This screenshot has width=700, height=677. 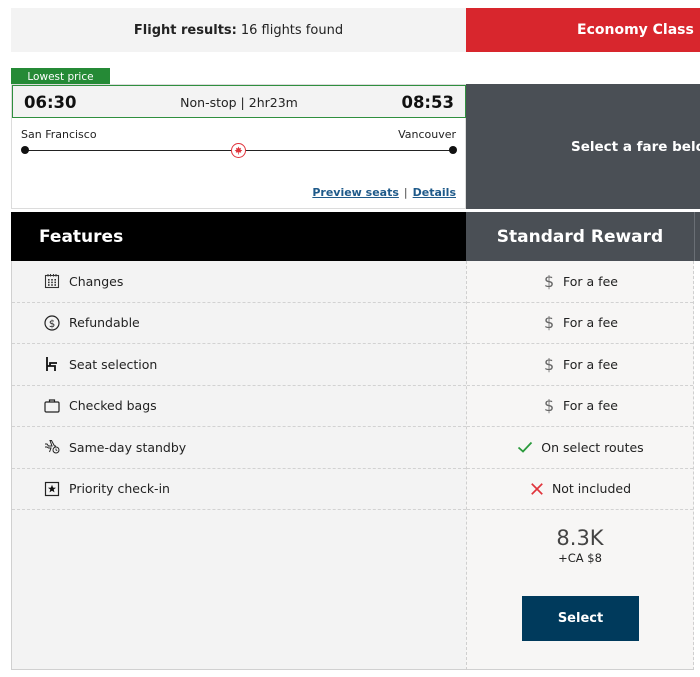 I want to click on flight-links: Preview seats | Details, so click(x=384, y=192).